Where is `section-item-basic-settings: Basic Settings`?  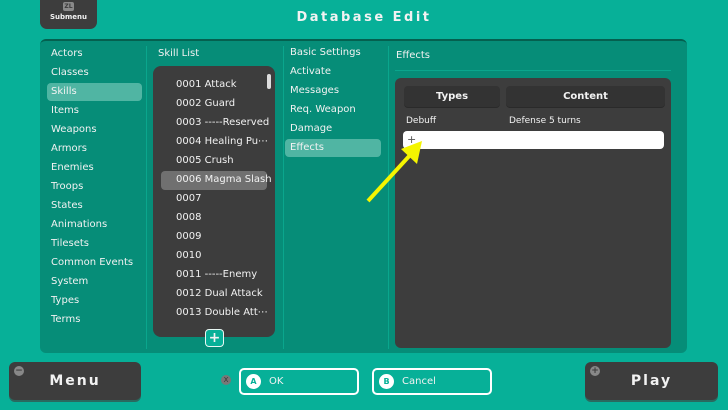 section-item-basic-settings: Basic Settings is located at coordinates (325, 53).